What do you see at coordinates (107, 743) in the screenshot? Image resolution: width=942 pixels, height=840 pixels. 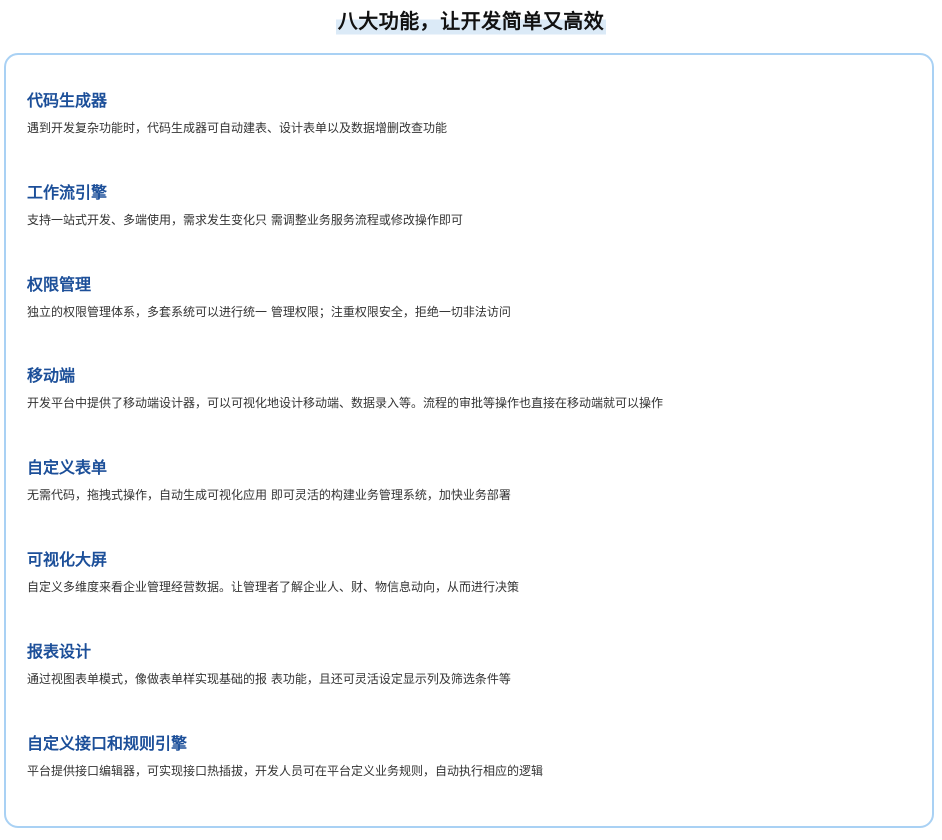 I see `feature-title: 自定义接口和规则引擎` at bounding box center [107, 743].